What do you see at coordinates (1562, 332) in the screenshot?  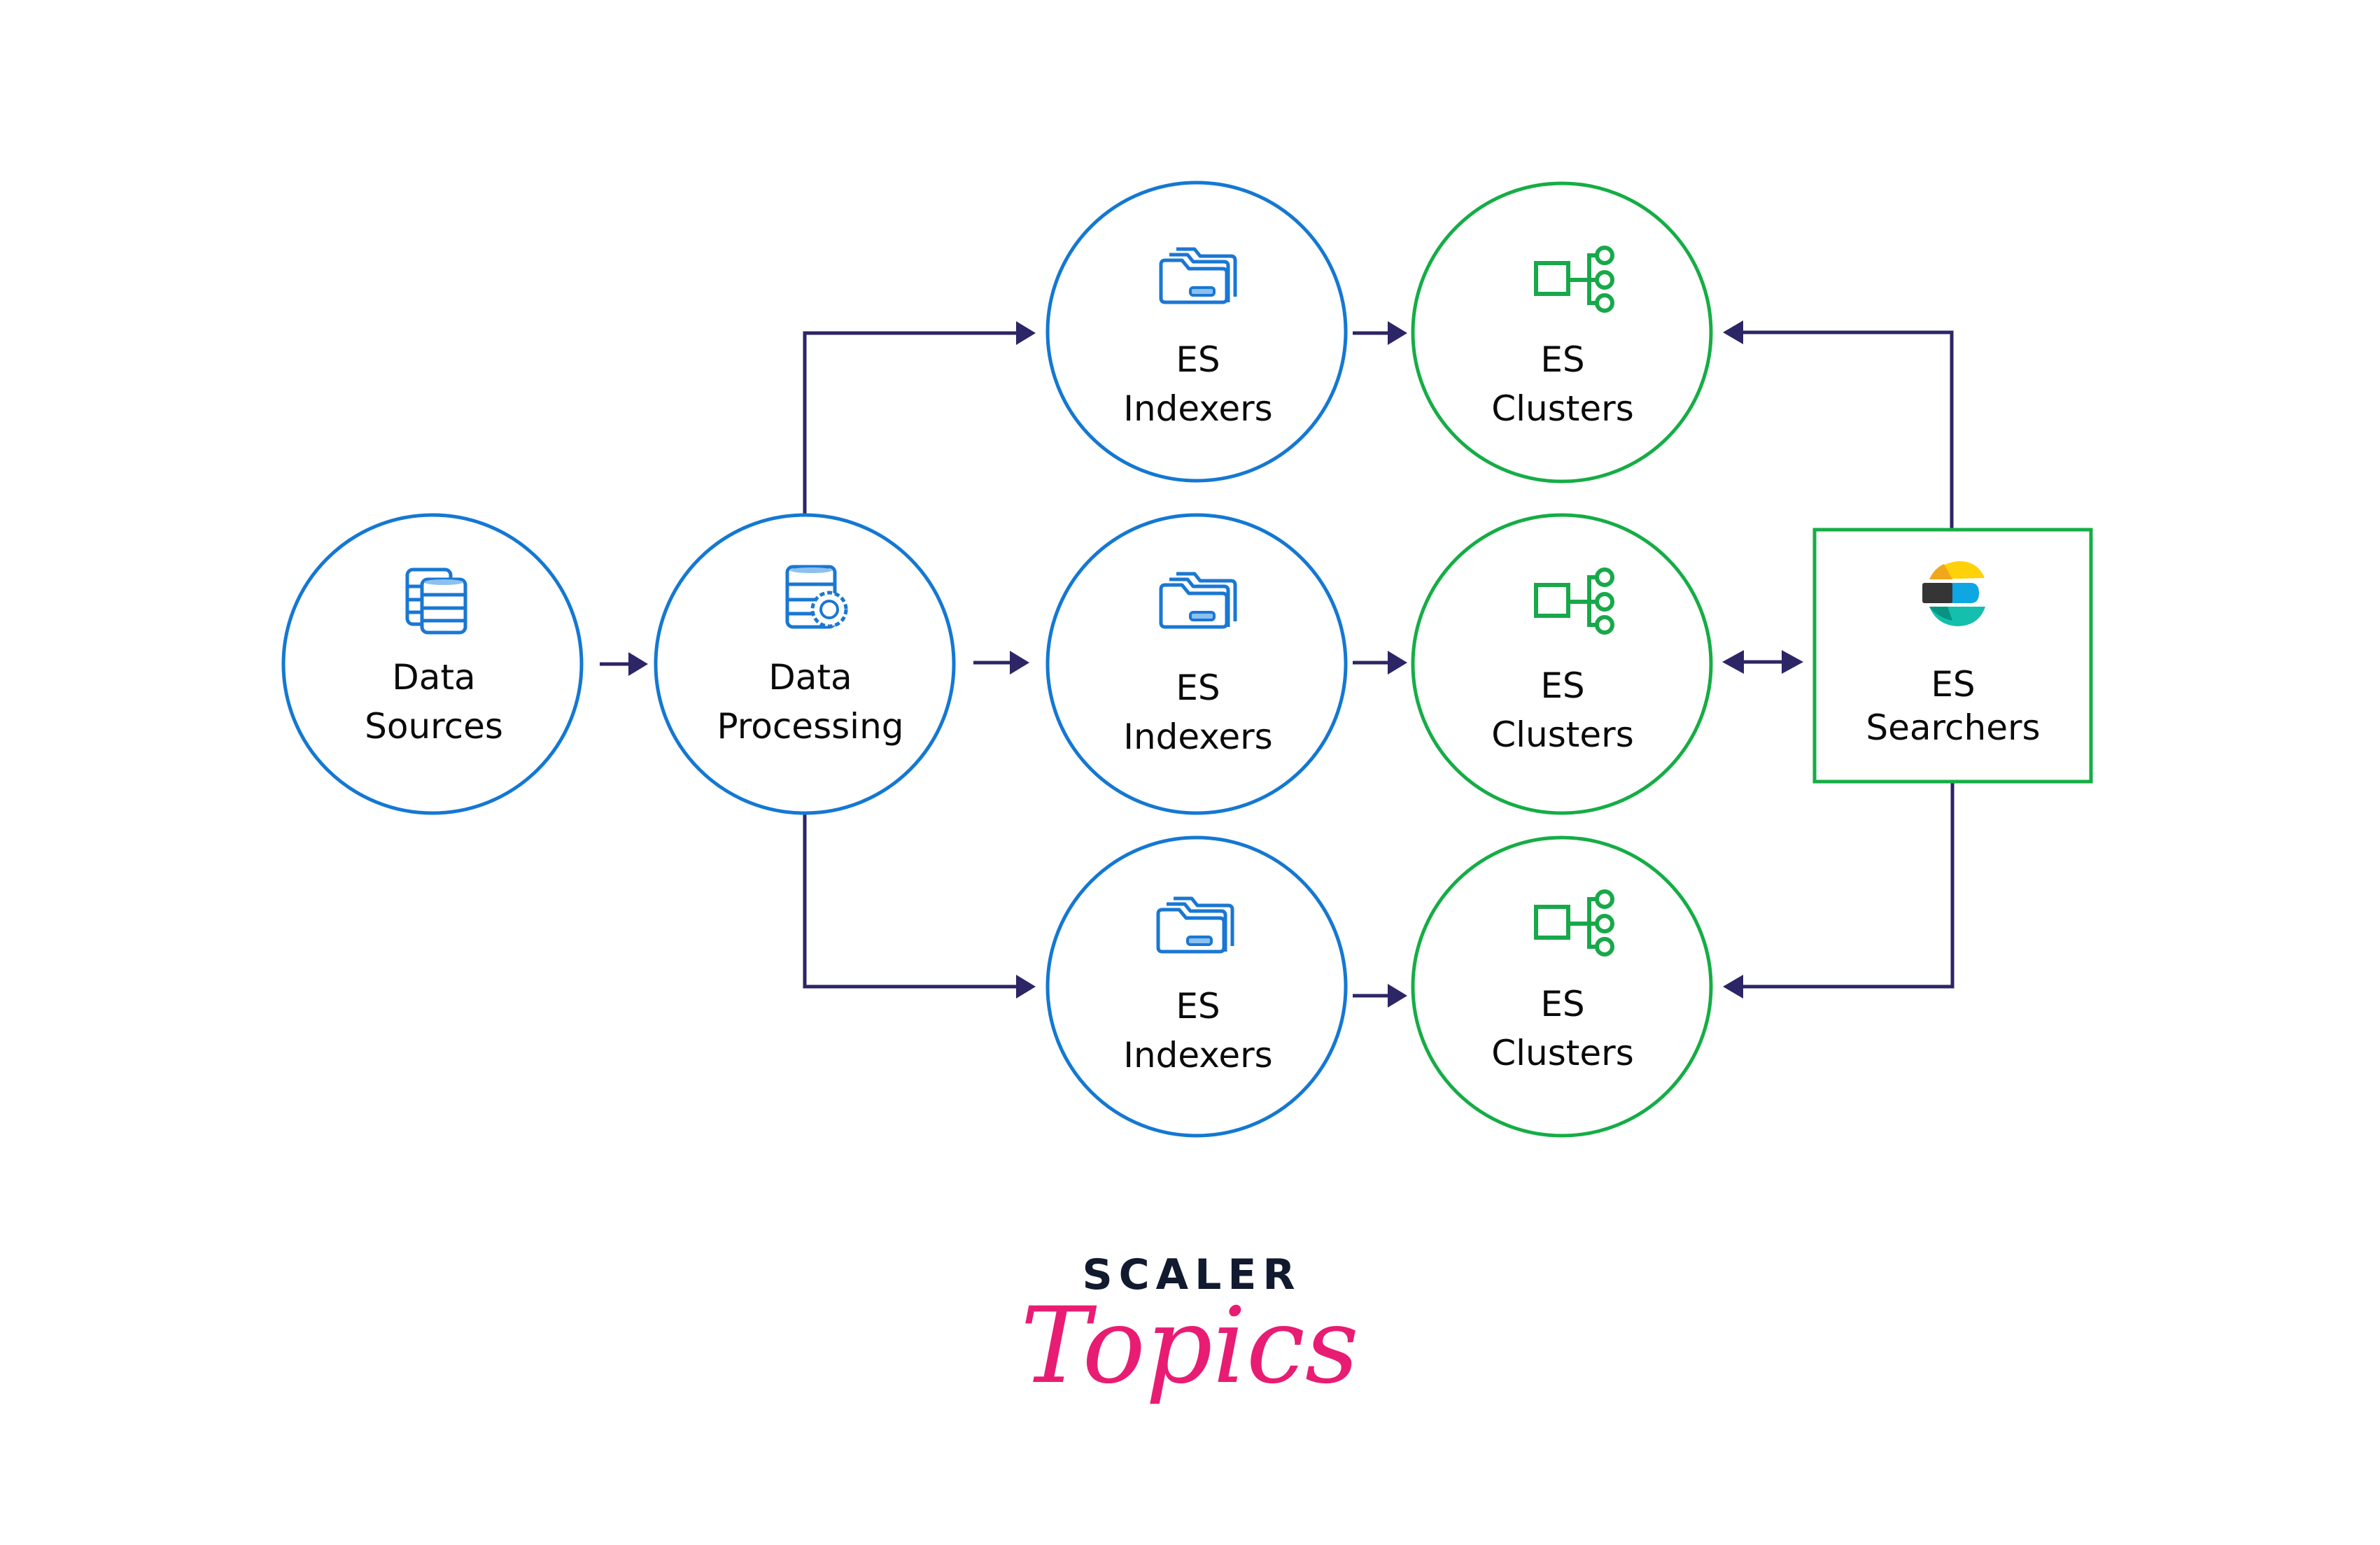 I see `node-cluster-top: ES Clusters` at bounding box center [1562, 332].